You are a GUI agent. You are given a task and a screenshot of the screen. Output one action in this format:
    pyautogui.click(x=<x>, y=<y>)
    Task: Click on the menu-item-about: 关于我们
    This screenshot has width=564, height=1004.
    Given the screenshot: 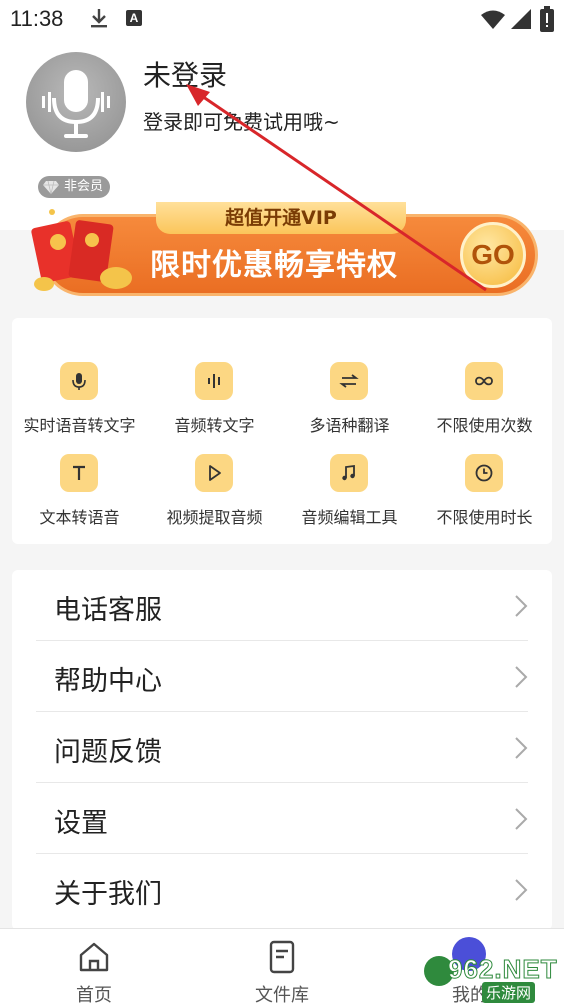 What is the action you would take?
    pyautogui.click(x=282, y=889)
    